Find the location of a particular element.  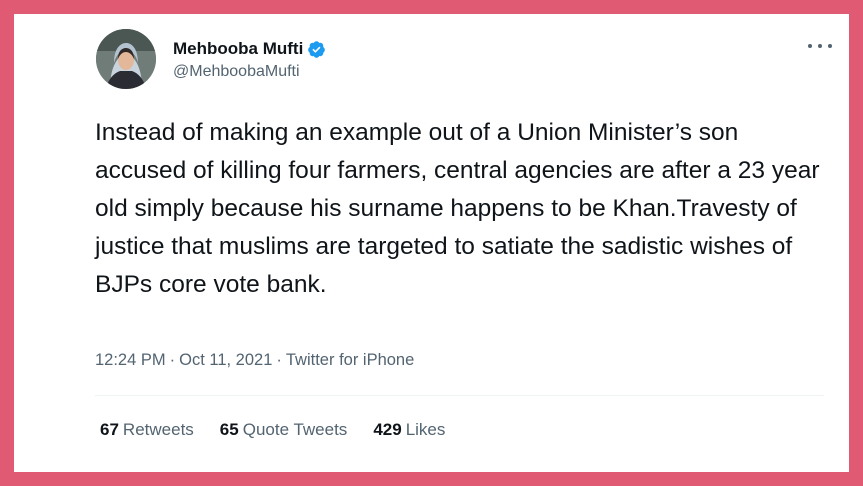

user-avatar-icon is located at coordinates (126, 59).